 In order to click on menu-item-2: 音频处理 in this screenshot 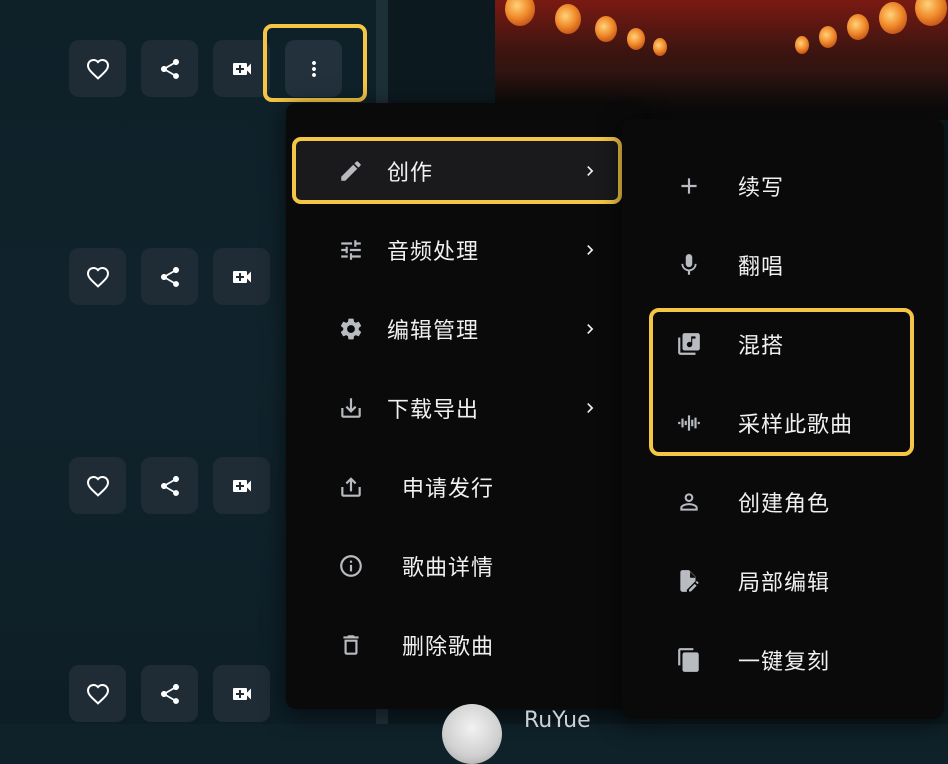, I will do `click(455, 250)`.